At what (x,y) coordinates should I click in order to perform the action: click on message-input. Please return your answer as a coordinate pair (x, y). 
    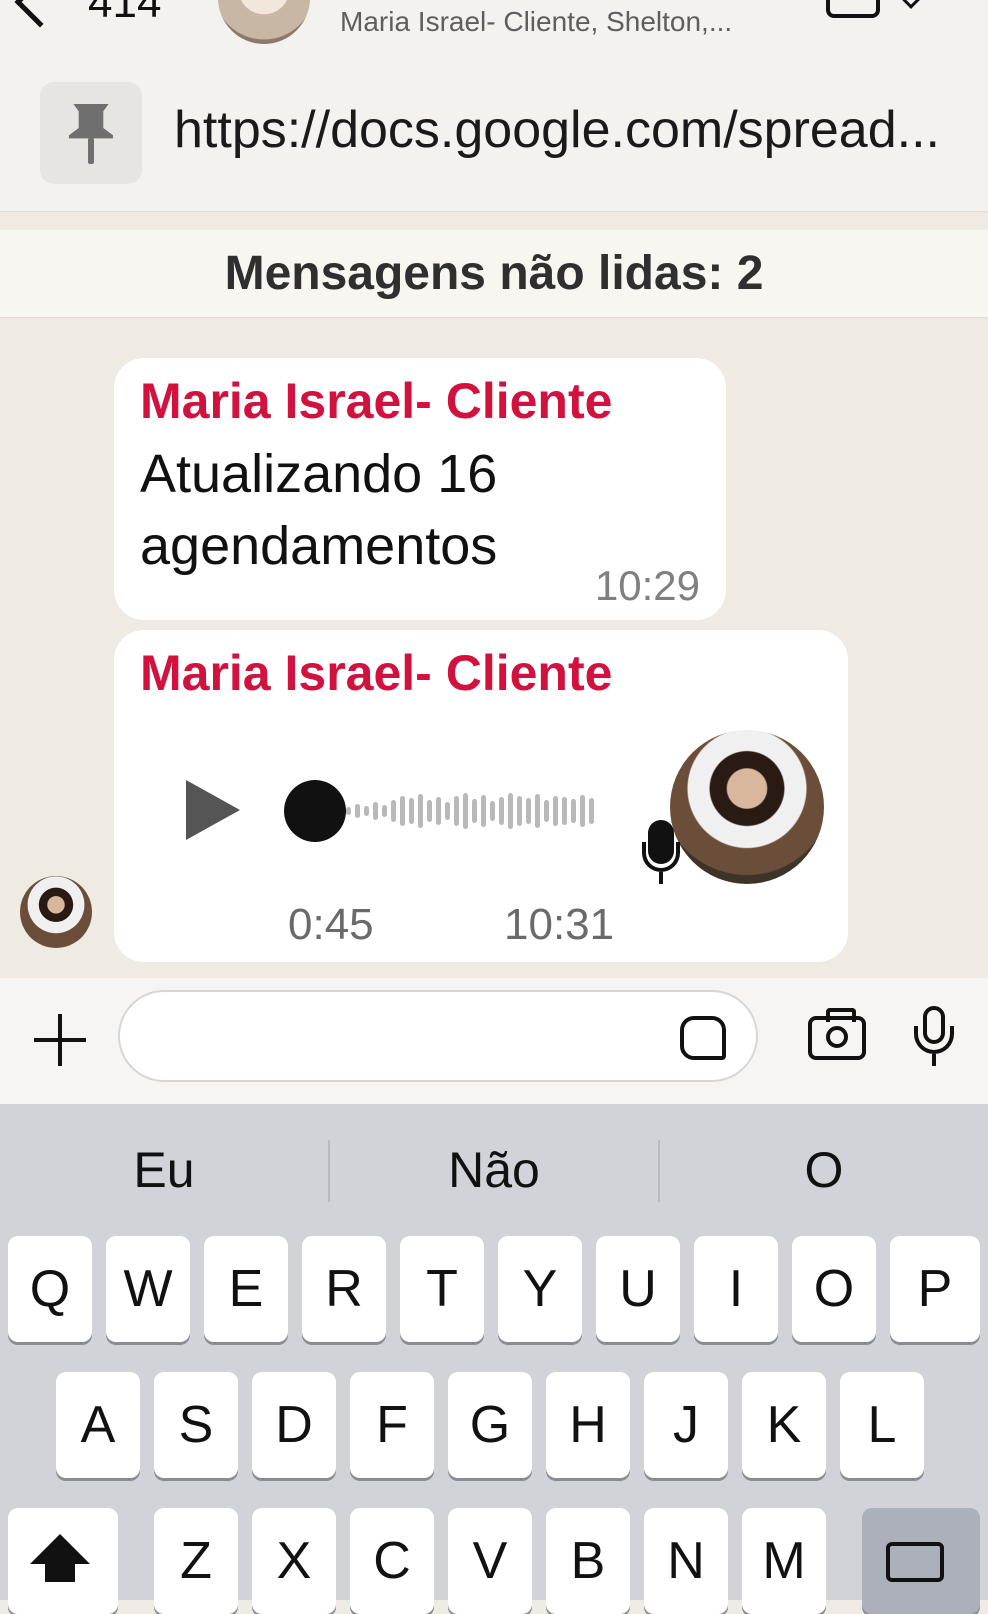
    Looking at the image, I should click on (438, 1036).